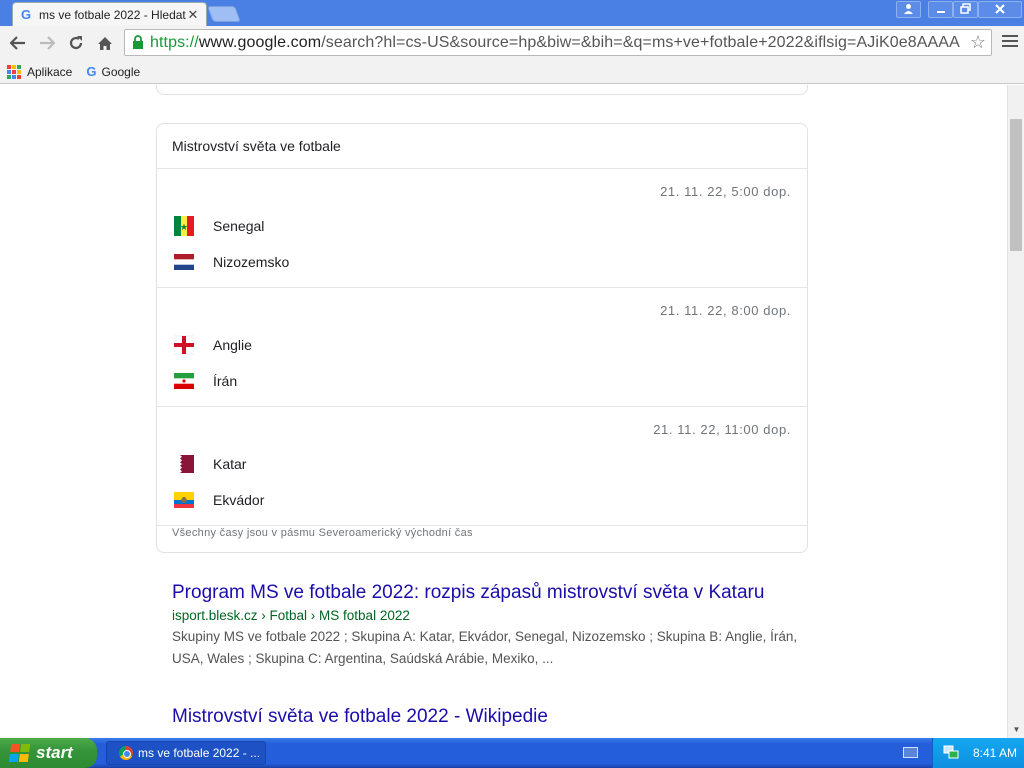 The width and height of the screenshot is (1024, 768). I want to click on team-row: Senegal, so click(219, 226).